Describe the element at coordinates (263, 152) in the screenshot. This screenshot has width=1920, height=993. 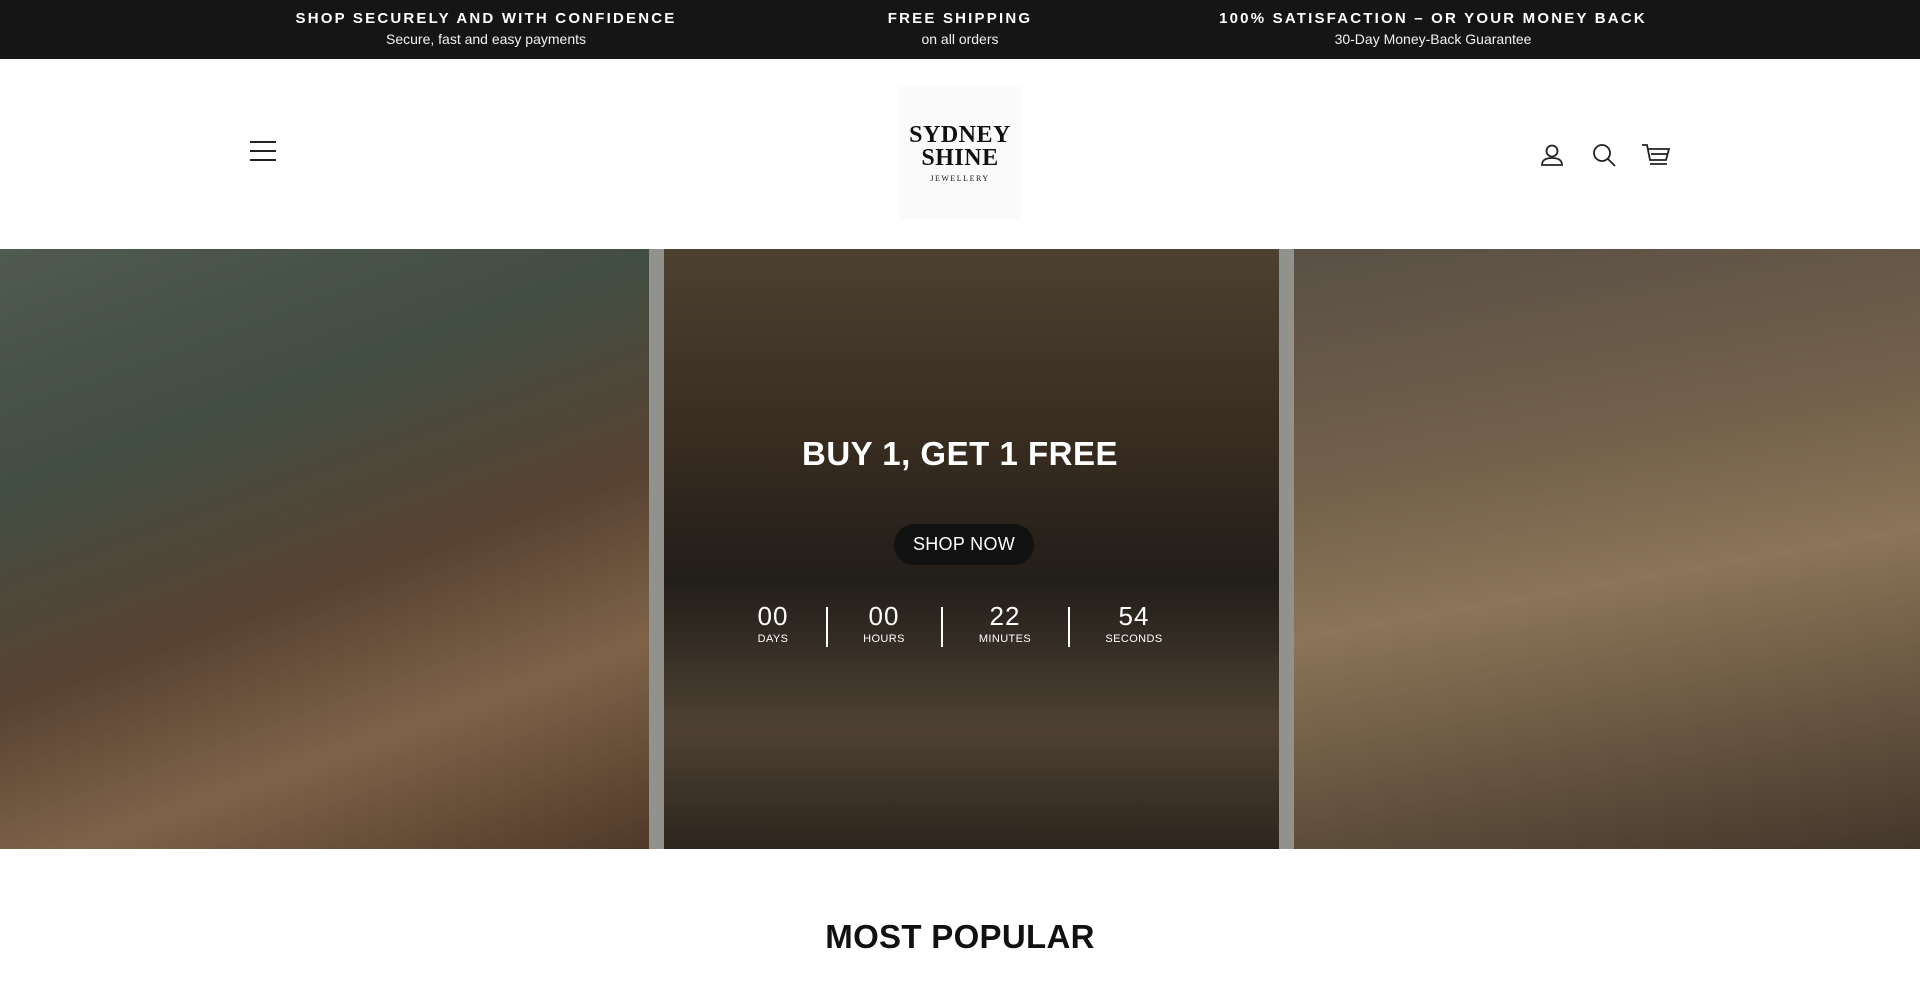
I see `hamburger-menu-icon` at that location.